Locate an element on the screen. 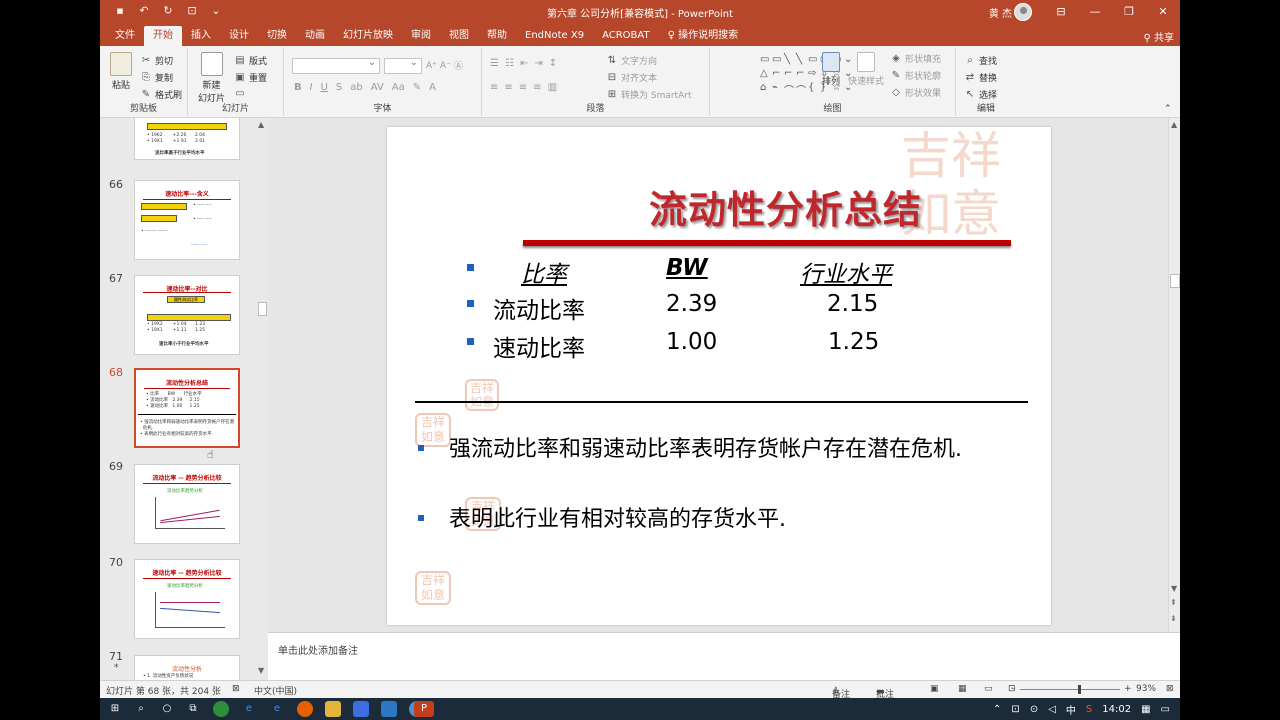 Image resolution: width=1280 pixels, height=720 pixels. edge-icon: e is located at coordinates (249, 709).